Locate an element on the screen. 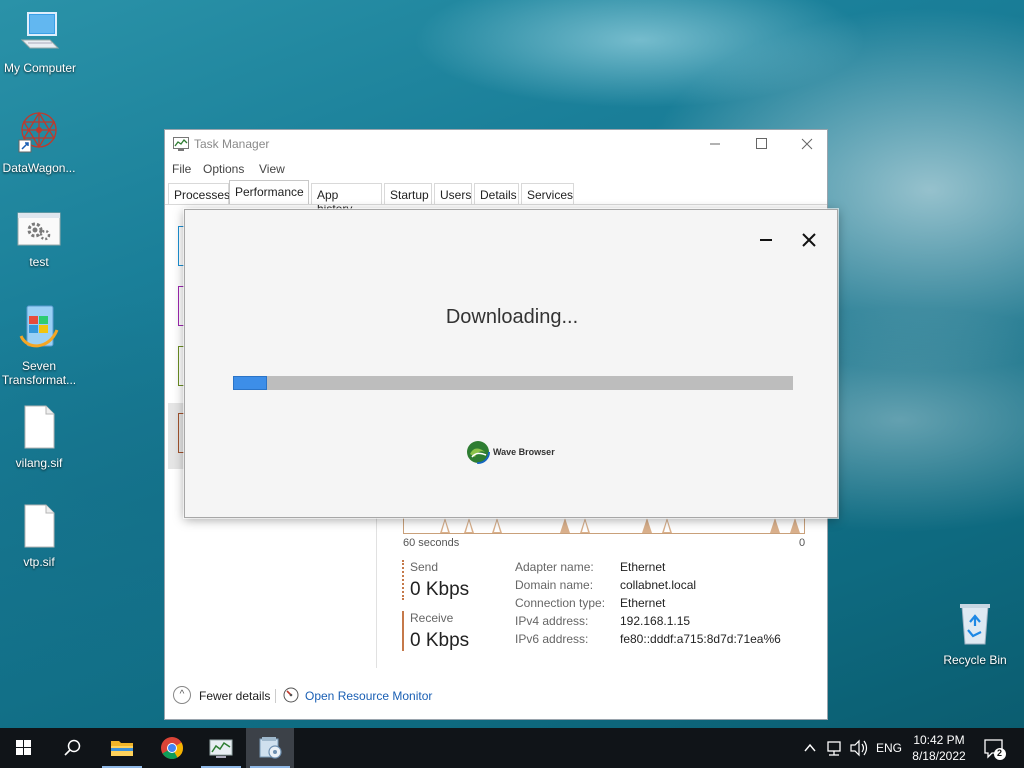  show-hidden-icons-button is located at coordinates (810, 748).